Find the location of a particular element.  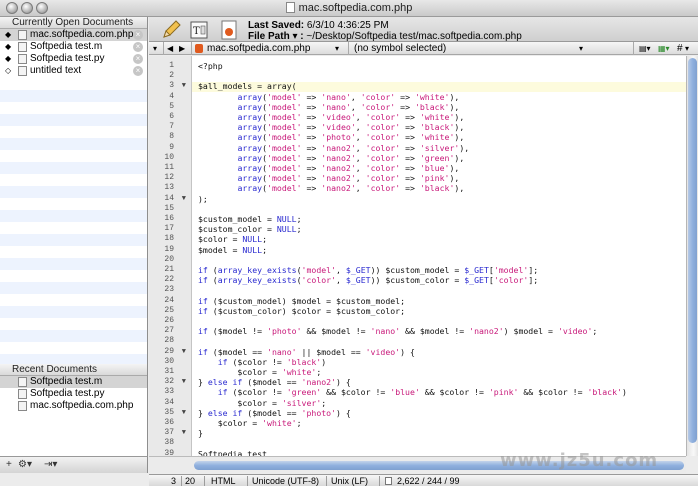

line-endings-menu: Unix (LF) is located at coordinates (349, 480).